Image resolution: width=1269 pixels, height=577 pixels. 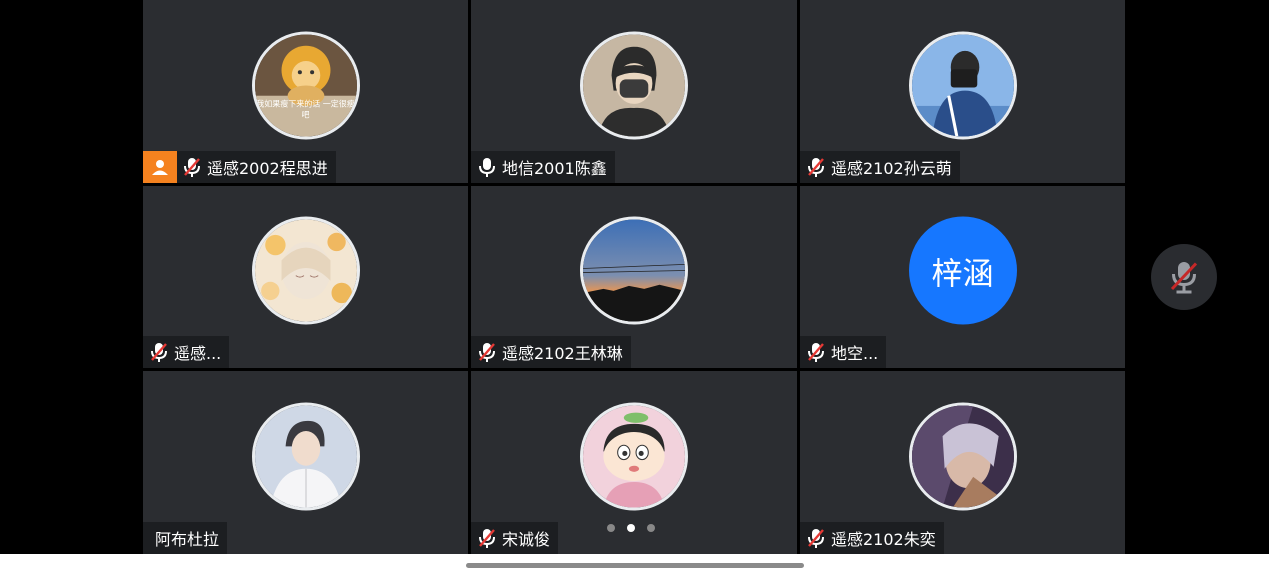 I want to click on participant-tile: 地信2001陈鑫, so click(x=634, y=91).